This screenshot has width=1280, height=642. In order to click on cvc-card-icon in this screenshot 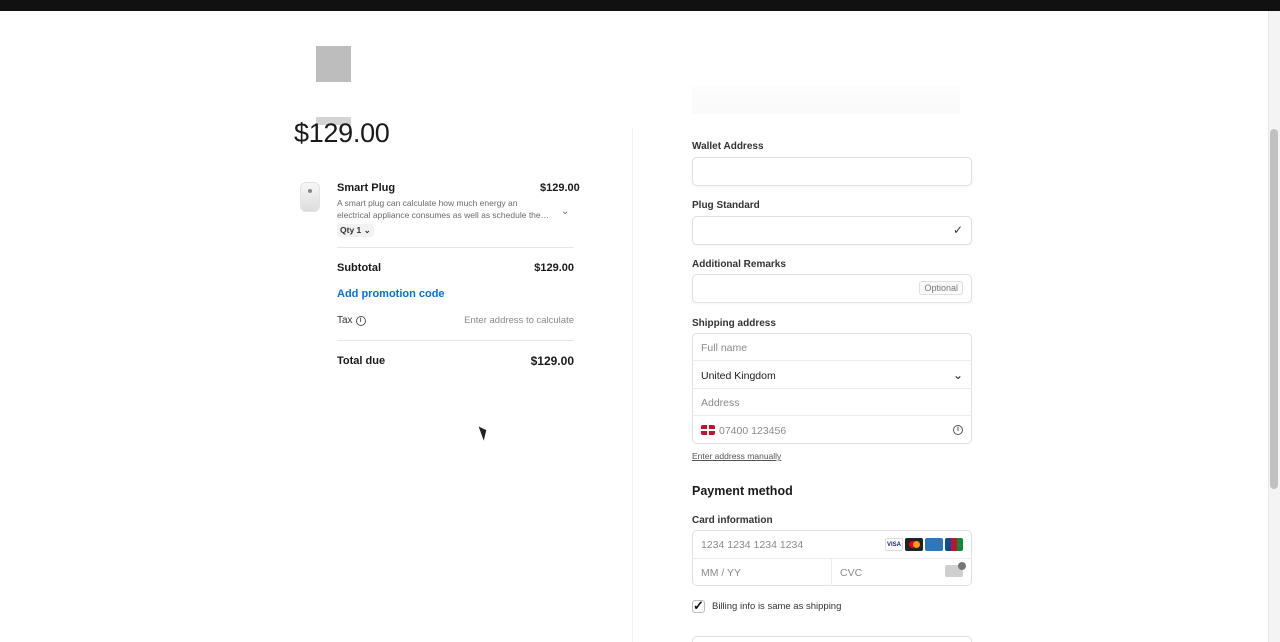, I will do `click(955, 569)`.